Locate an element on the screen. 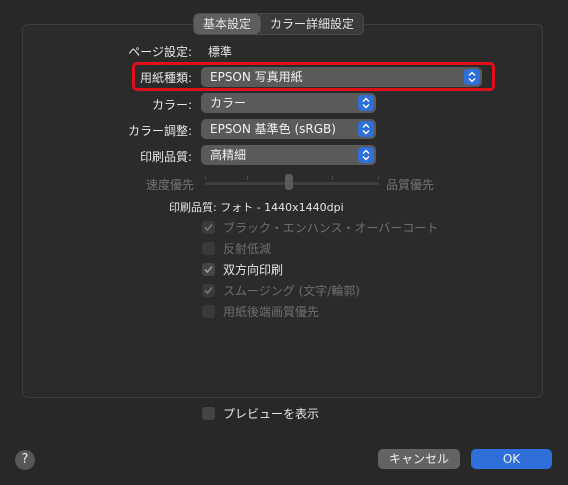 The image size is (568, 485). ok-button: OK is located at coordinates (511, 459).